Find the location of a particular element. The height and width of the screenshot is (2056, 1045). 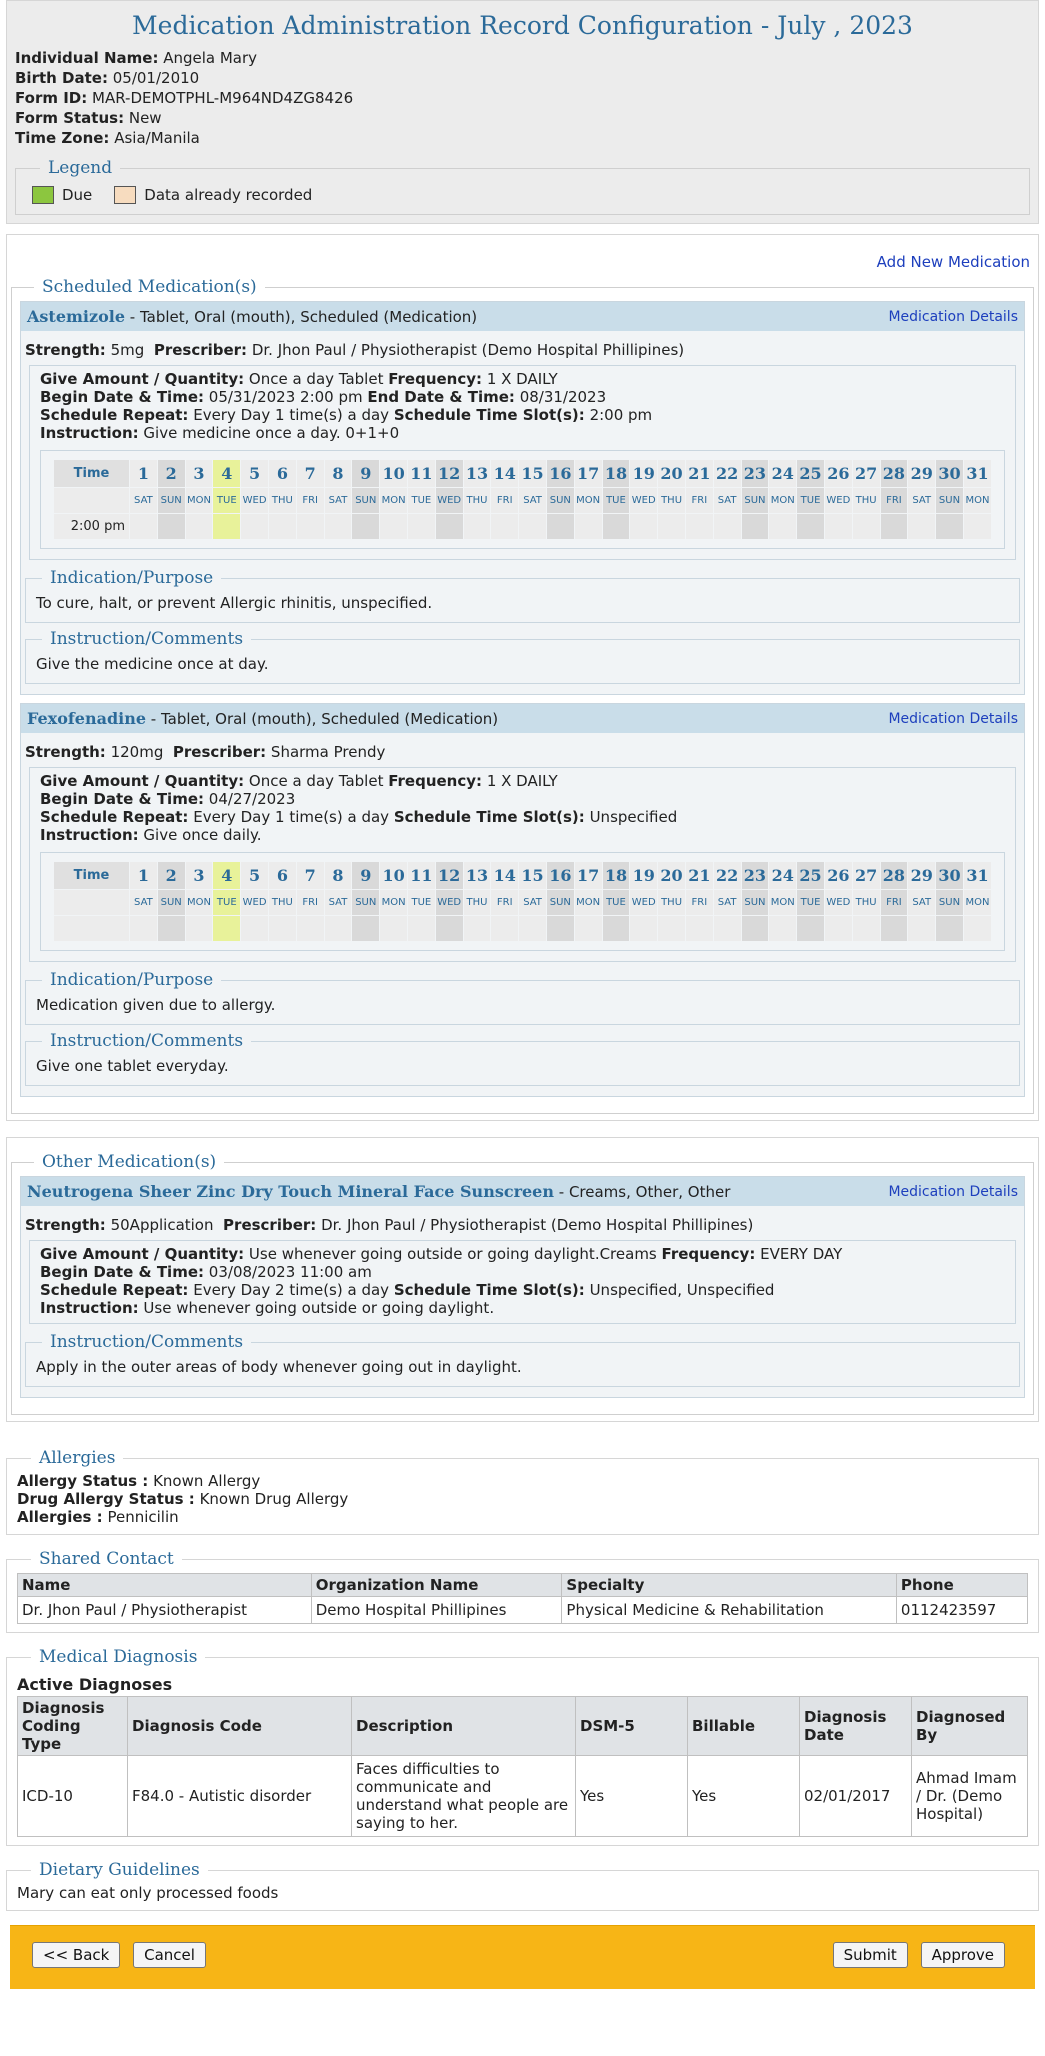

calendar-day-number: 8 is located at coordinates (338, 473).